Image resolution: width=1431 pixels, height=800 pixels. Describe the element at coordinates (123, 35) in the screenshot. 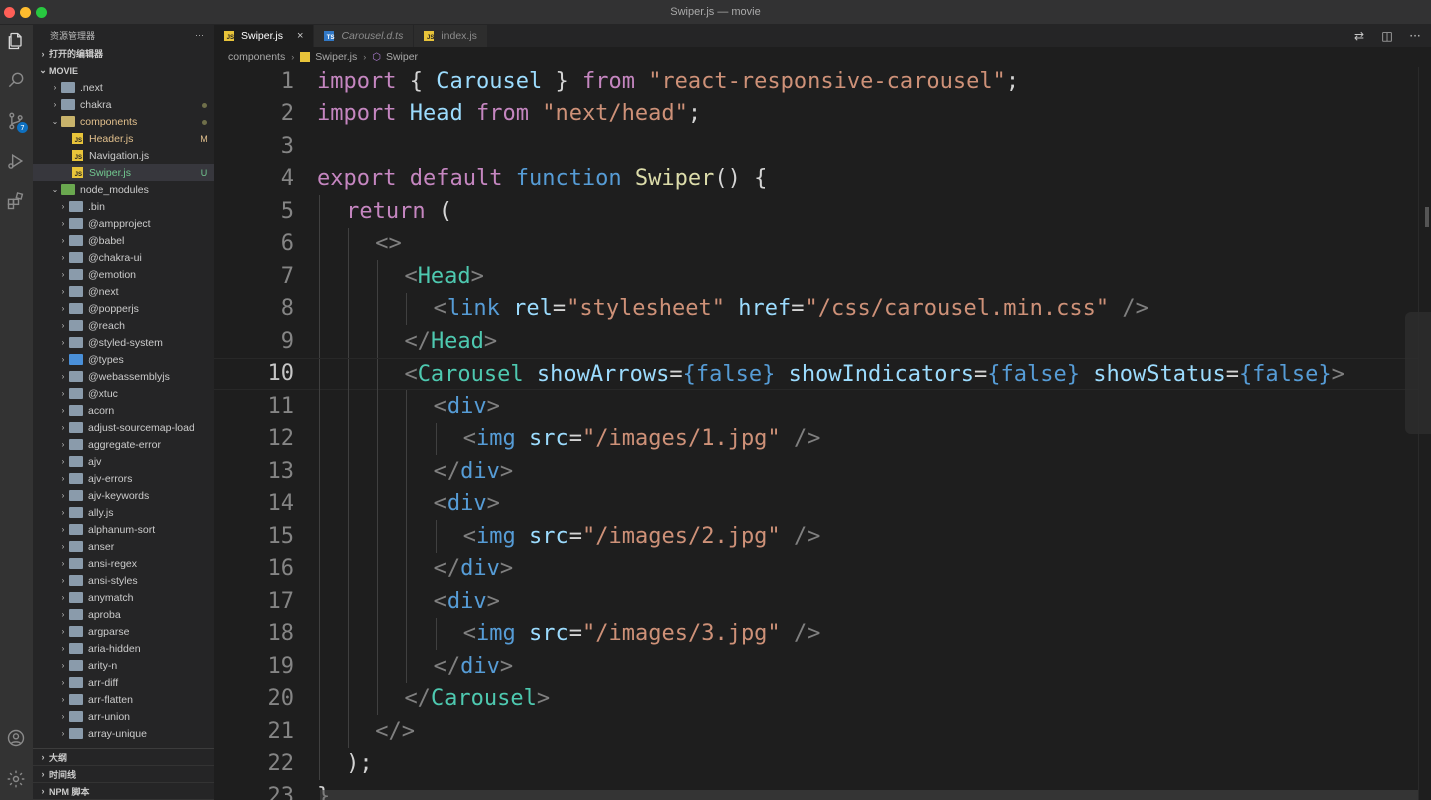

I see `explorer-header: 资源管理器 ···` at that location.